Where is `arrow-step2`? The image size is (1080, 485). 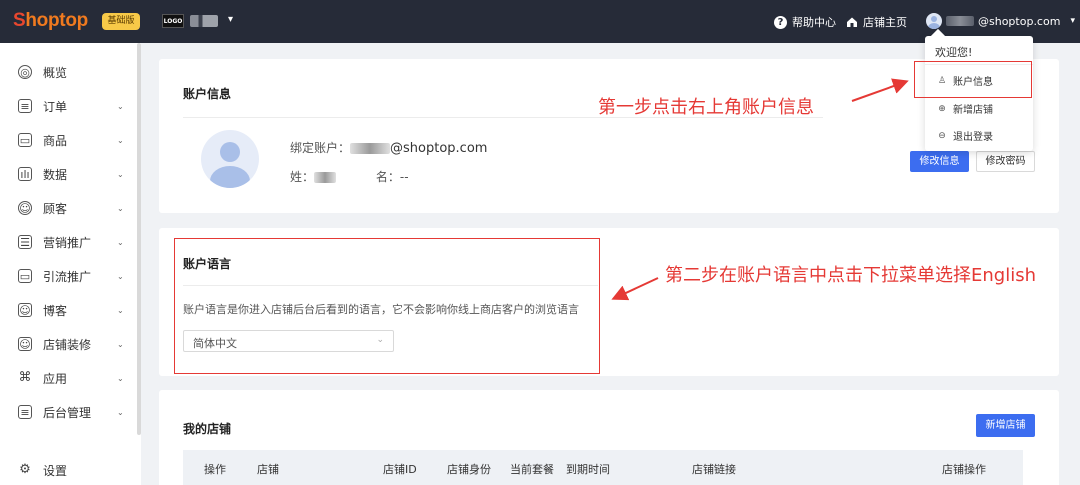 arrow-step2 is located at coordinates (635, 289).